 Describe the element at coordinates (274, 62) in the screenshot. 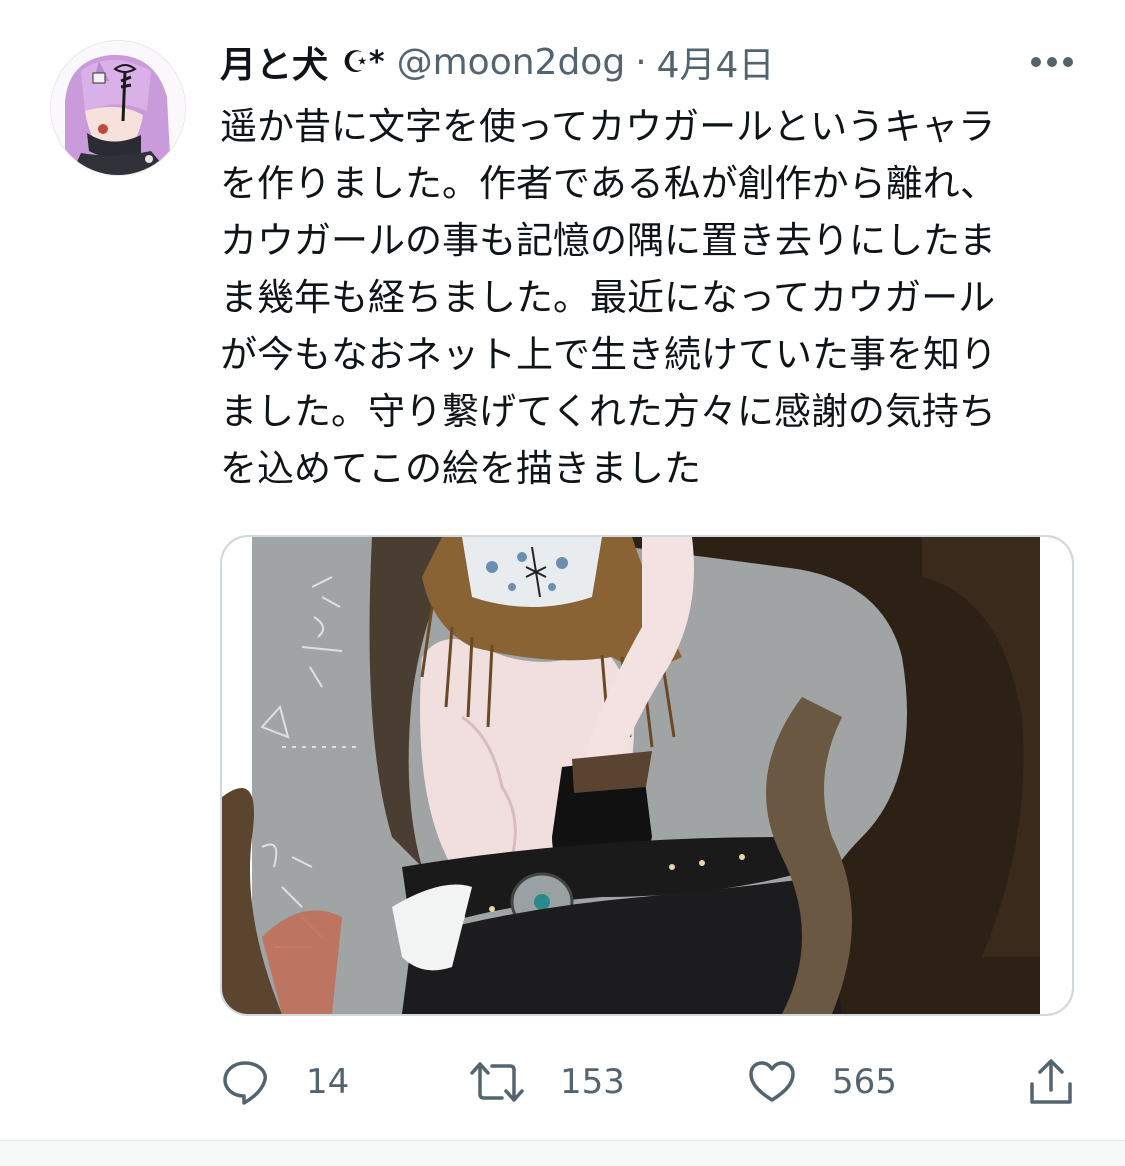

I see `display-name: 月と犬` at that location.